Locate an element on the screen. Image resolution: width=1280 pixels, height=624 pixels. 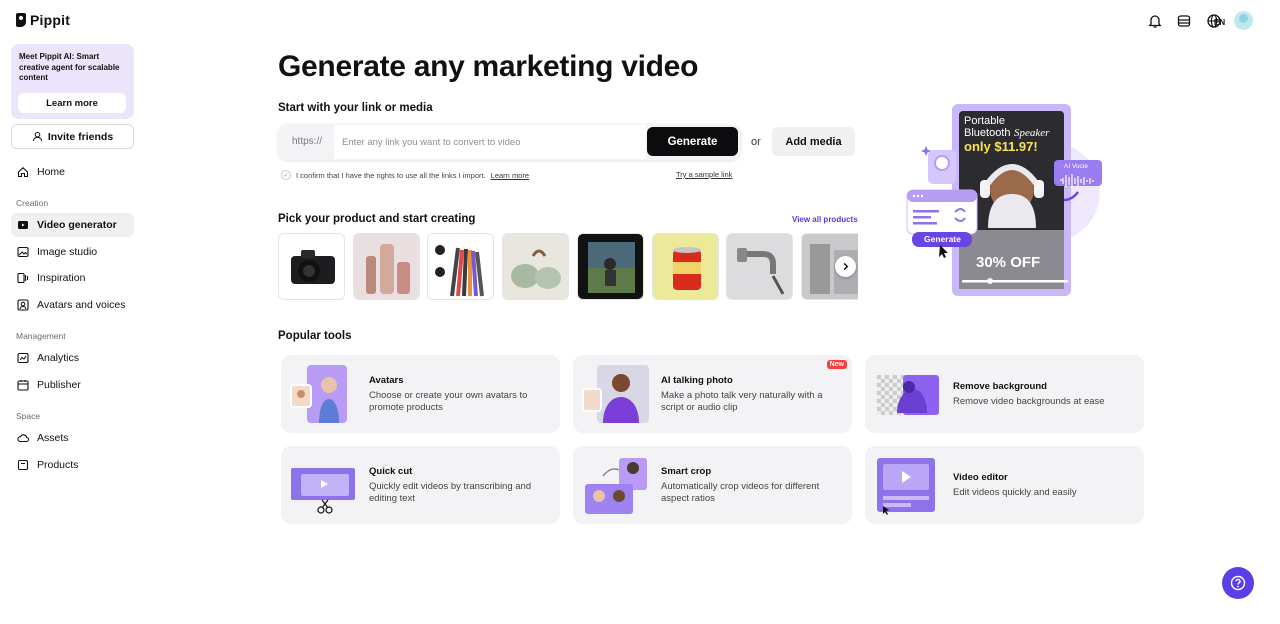
hero-line-1: Portable is located at coordinates (984, 121).